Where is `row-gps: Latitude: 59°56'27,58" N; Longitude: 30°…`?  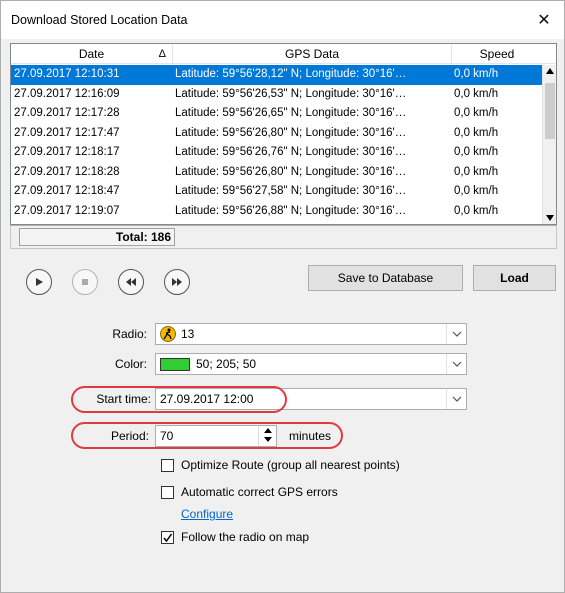
row-gps: Latitude: 59°56'27,58" N; Longitude: 30°… is located at coordinates (291, 191).